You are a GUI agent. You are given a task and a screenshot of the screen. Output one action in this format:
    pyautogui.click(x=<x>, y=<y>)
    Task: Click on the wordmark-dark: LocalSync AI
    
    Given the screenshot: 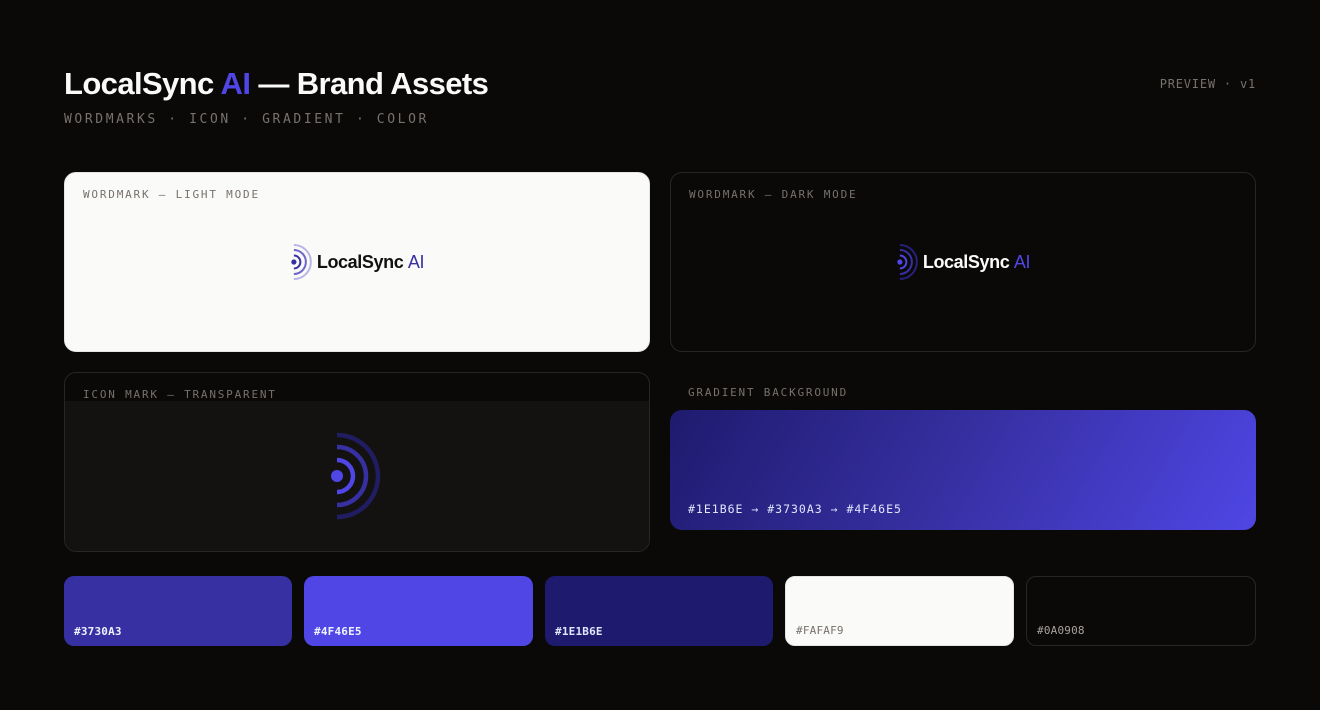 What is the action you would take?
    pyautogui.click(x=963, y=262)
    